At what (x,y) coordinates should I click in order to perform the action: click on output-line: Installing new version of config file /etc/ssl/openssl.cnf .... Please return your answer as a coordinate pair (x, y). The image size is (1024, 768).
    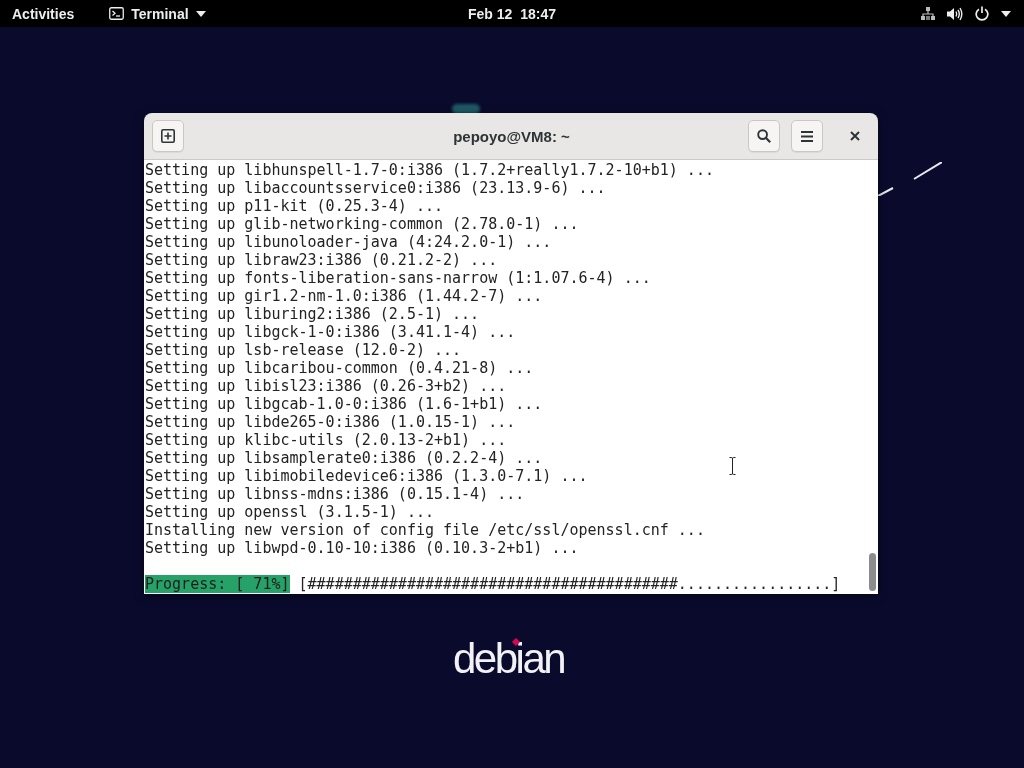
    Looking at the image, I should click on (425, 530).